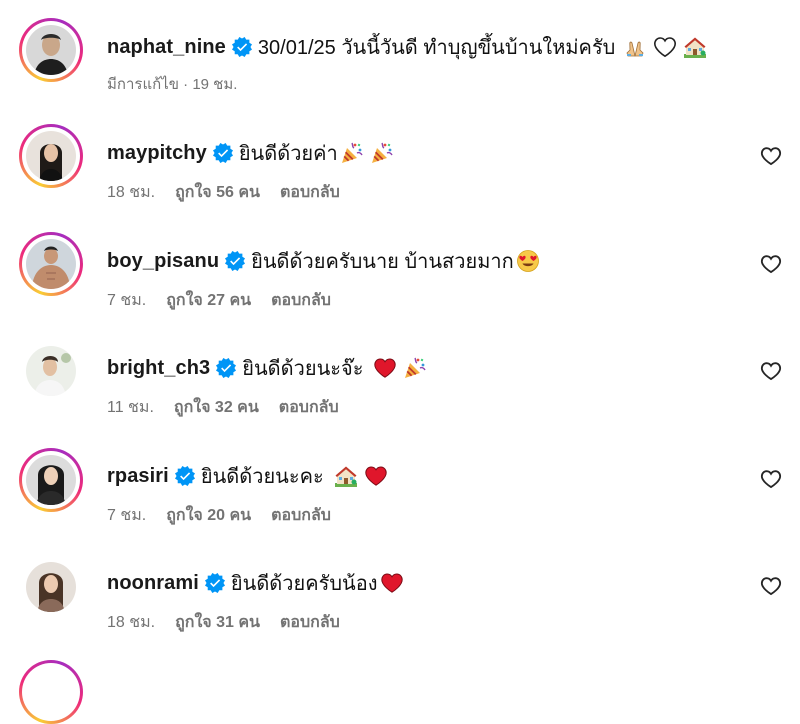 The height and width of the screenshot is (724, 800). What do you see at coordinates (635, 47) in the screenshot?
I see `folded-hands-icon` at bounding box center [635, 47].